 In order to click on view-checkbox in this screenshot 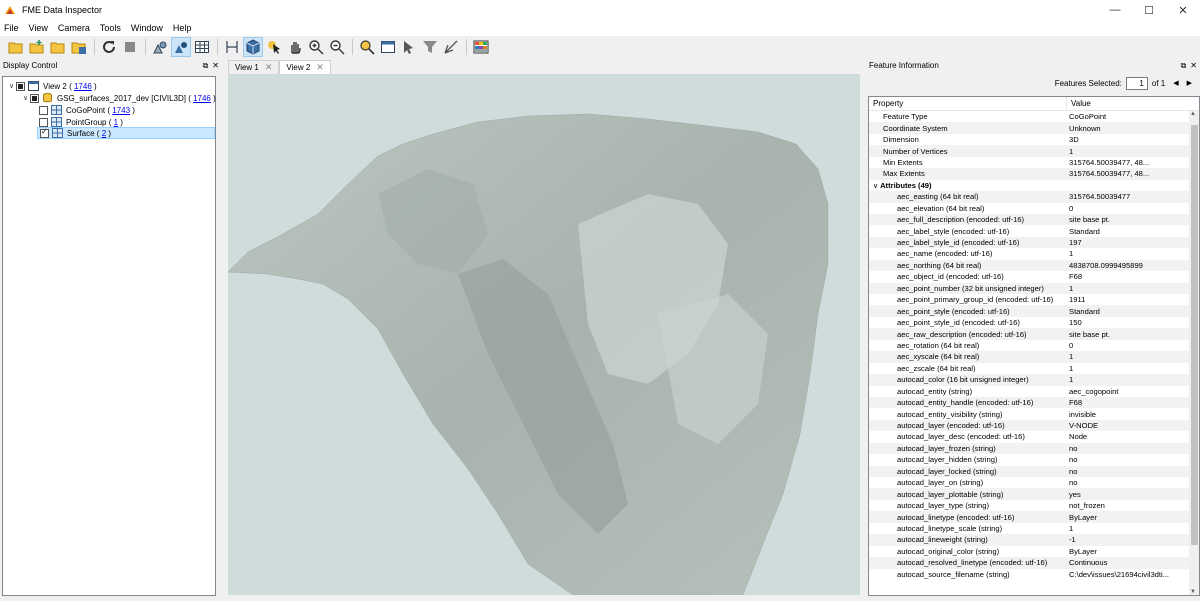, I will do `click(20, 86)`.